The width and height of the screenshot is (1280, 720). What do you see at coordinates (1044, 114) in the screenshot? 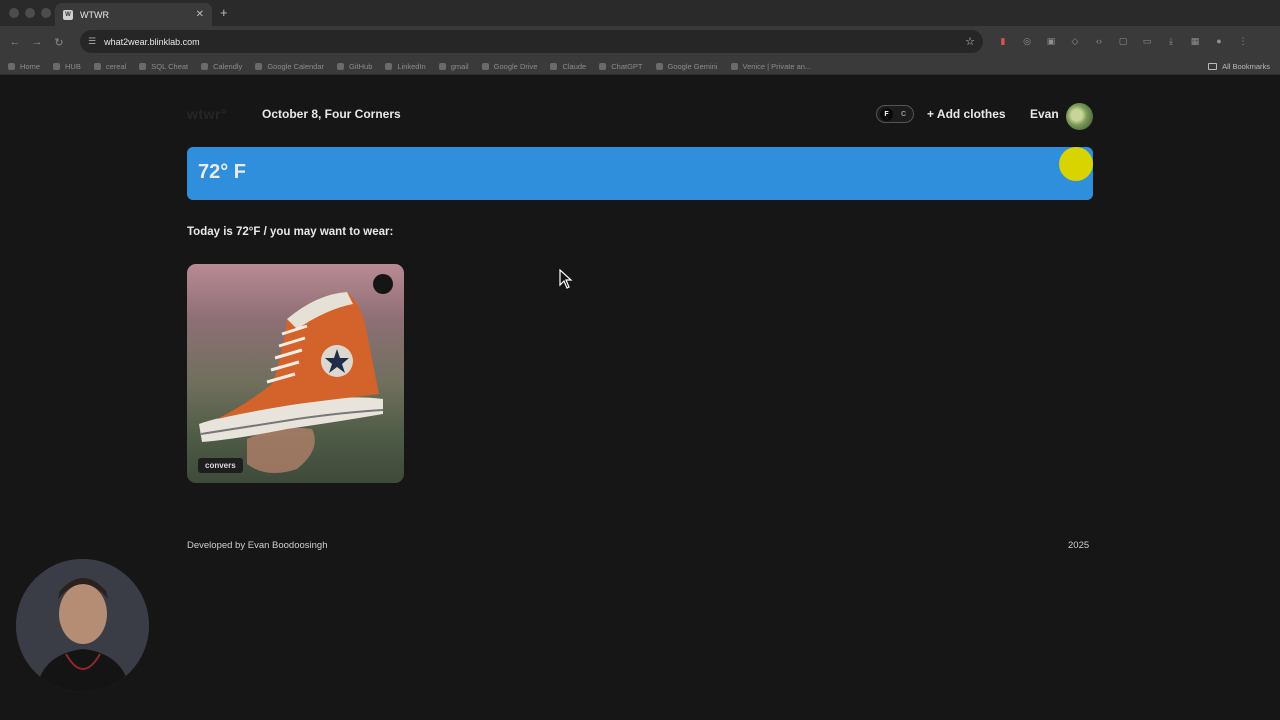
I see `user-name: Evan` at bounding box center [1044, 114].